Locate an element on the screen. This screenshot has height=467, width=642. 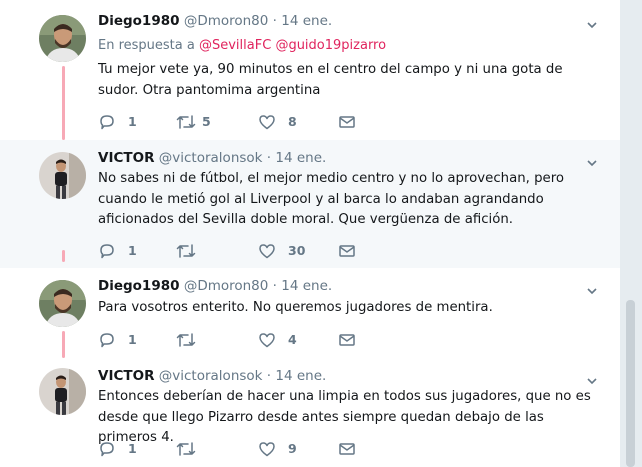
like-count: 30 is located at coordinates (297, 250).